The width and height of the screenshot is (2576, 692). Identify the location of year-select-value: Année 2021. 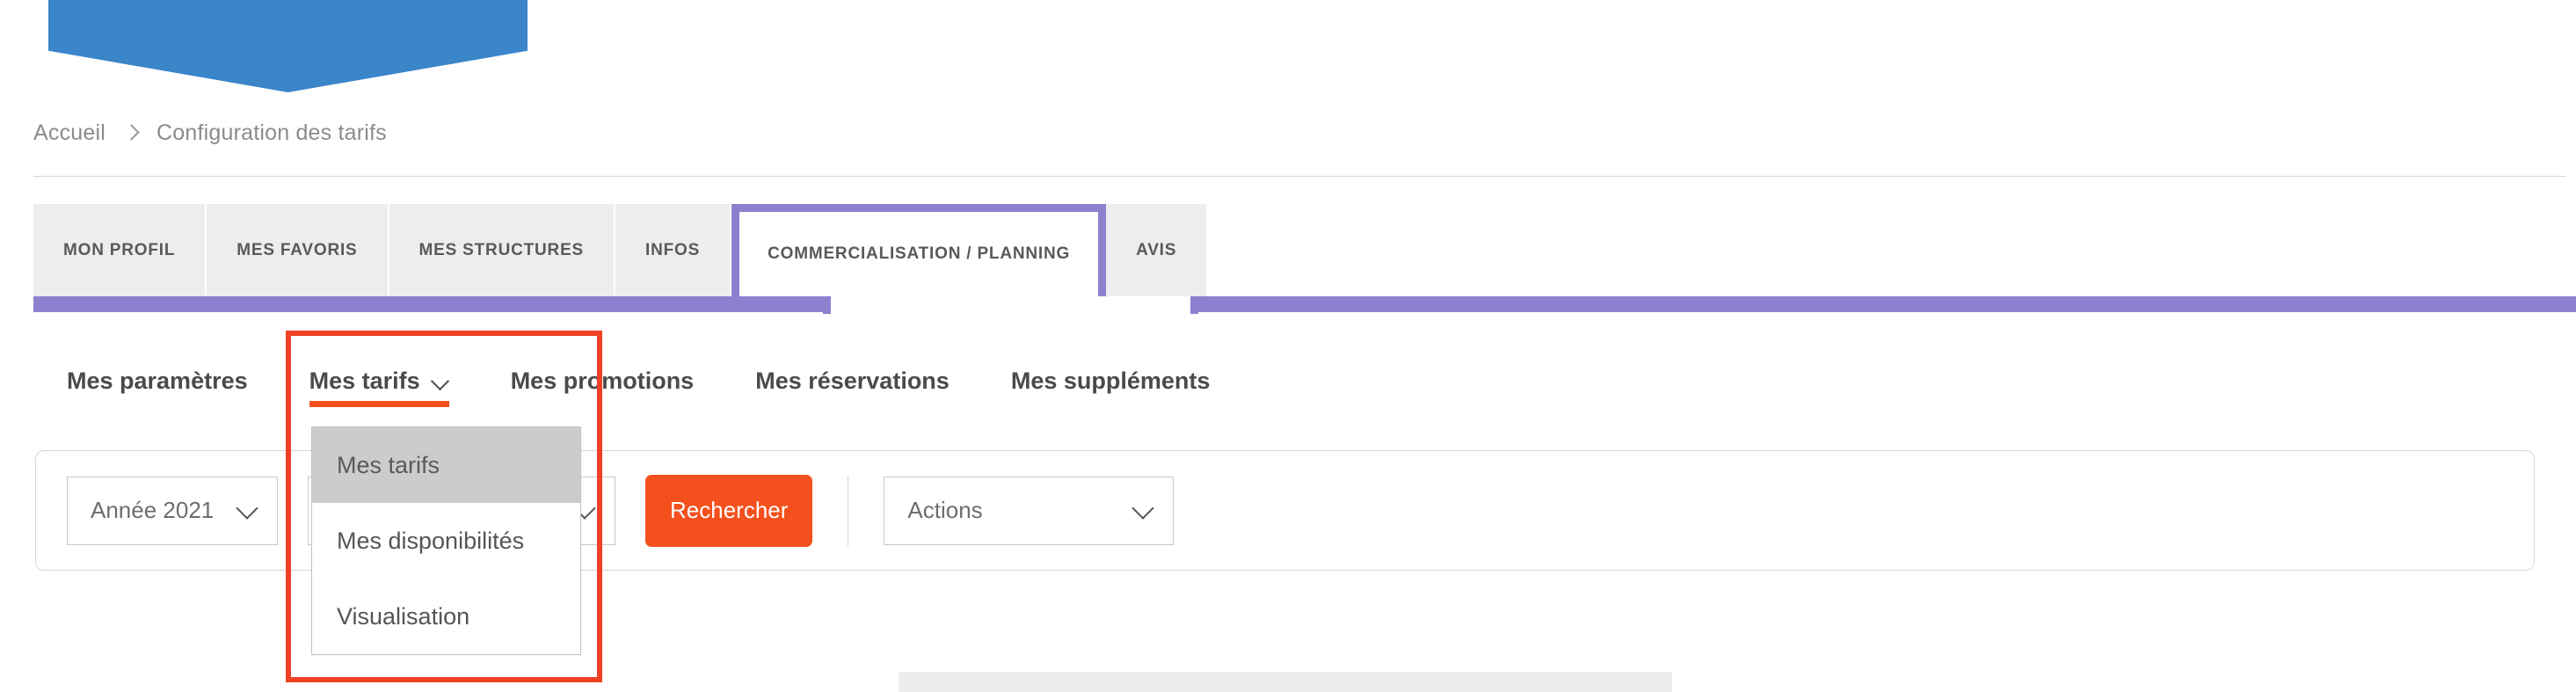
(153, 510).